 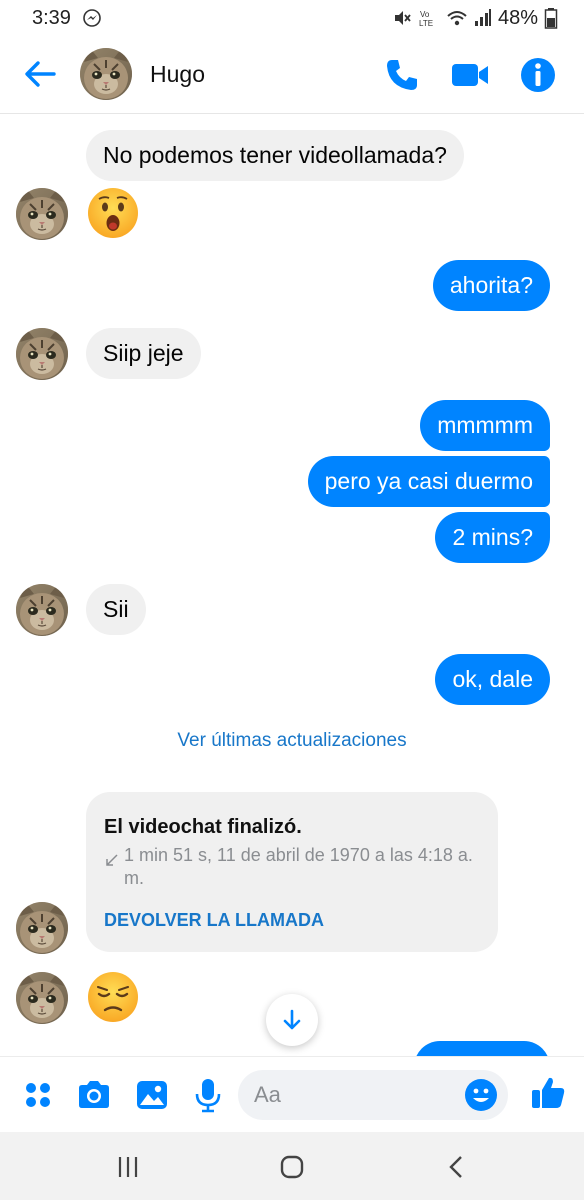 I want to click on contact-name: Hugo, so click(x=177, y=74).